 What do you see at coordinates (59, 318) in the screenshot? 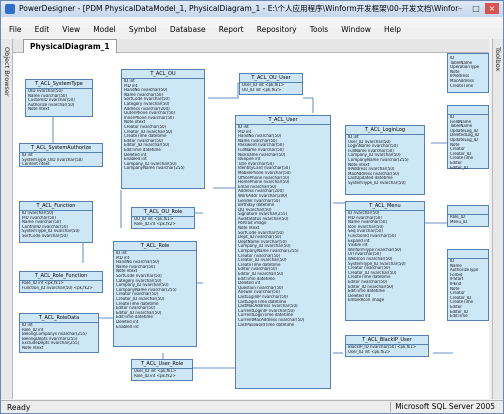
I see `table-title: T_ACL_RoleData` at bounding box center [59, 318].